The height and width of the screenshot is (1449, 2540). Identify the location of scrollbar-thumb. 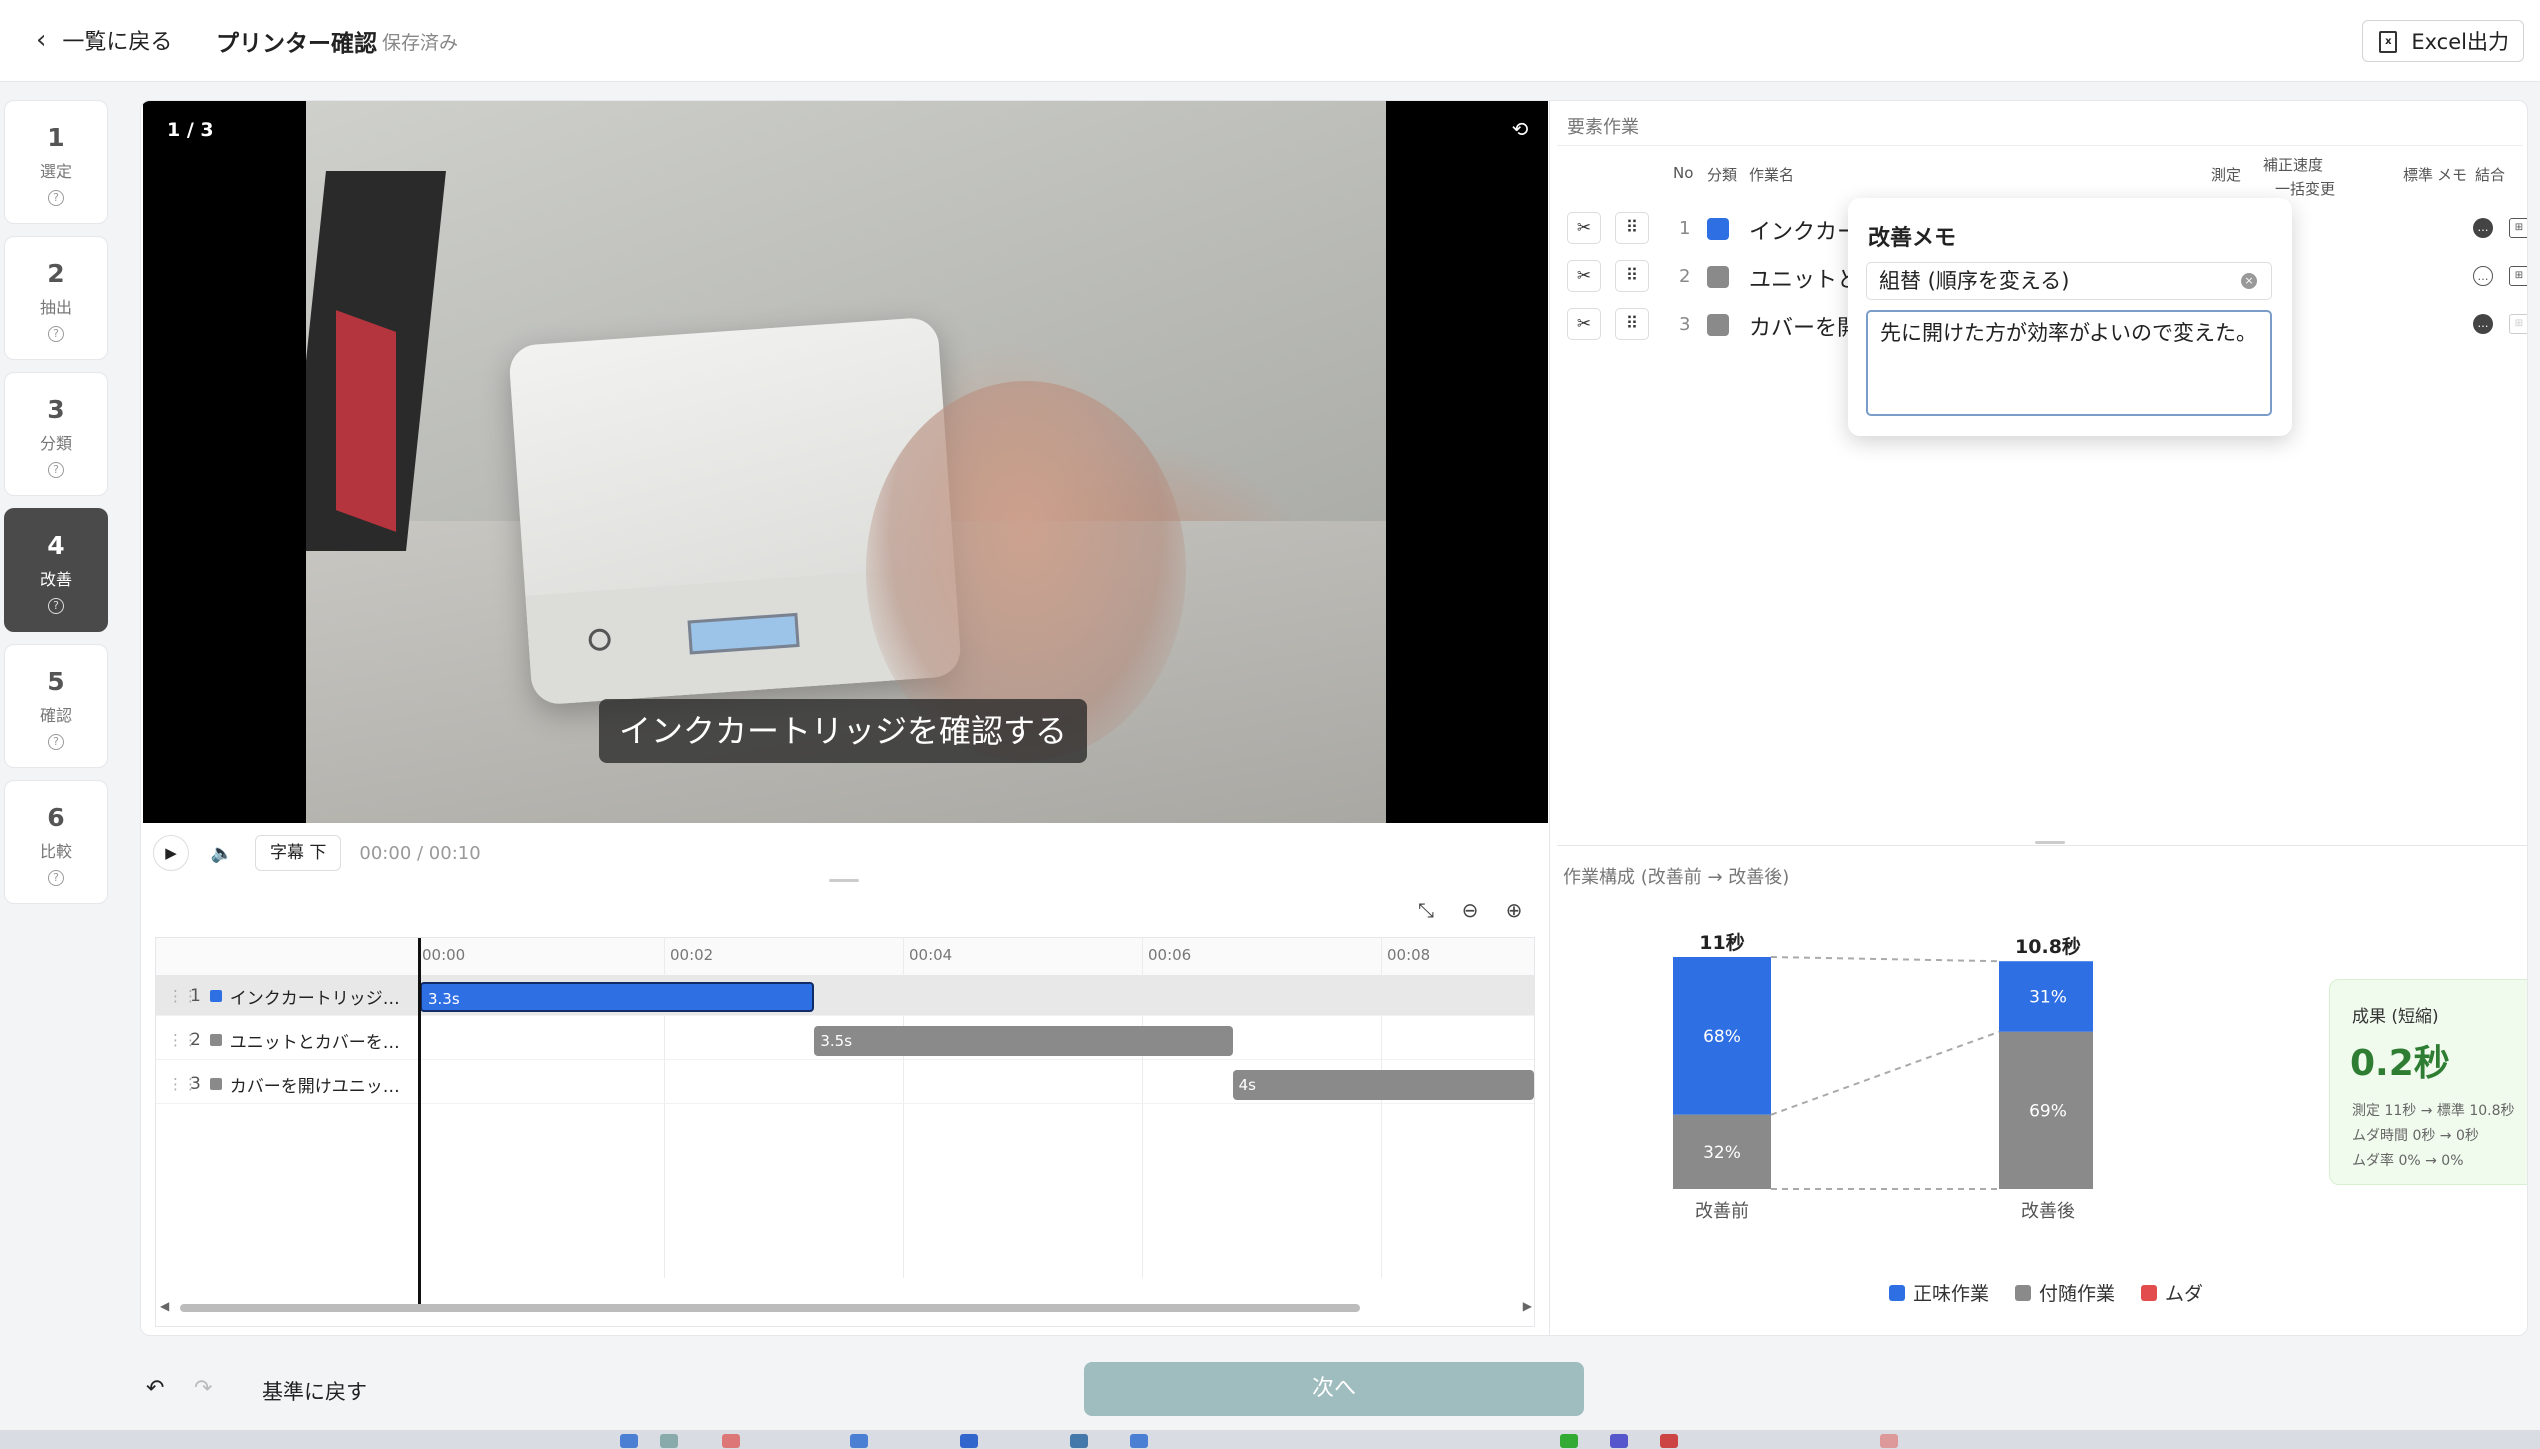
(770, 1308).